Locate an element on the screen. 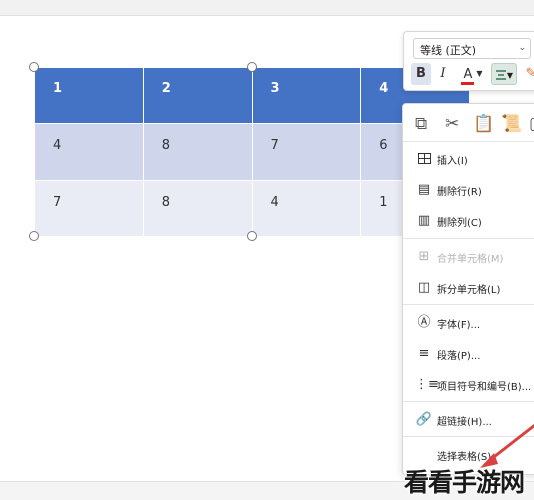 The width and height of the screenshot is (534, 500). window-top-strip is located at coordinates (267, 8).